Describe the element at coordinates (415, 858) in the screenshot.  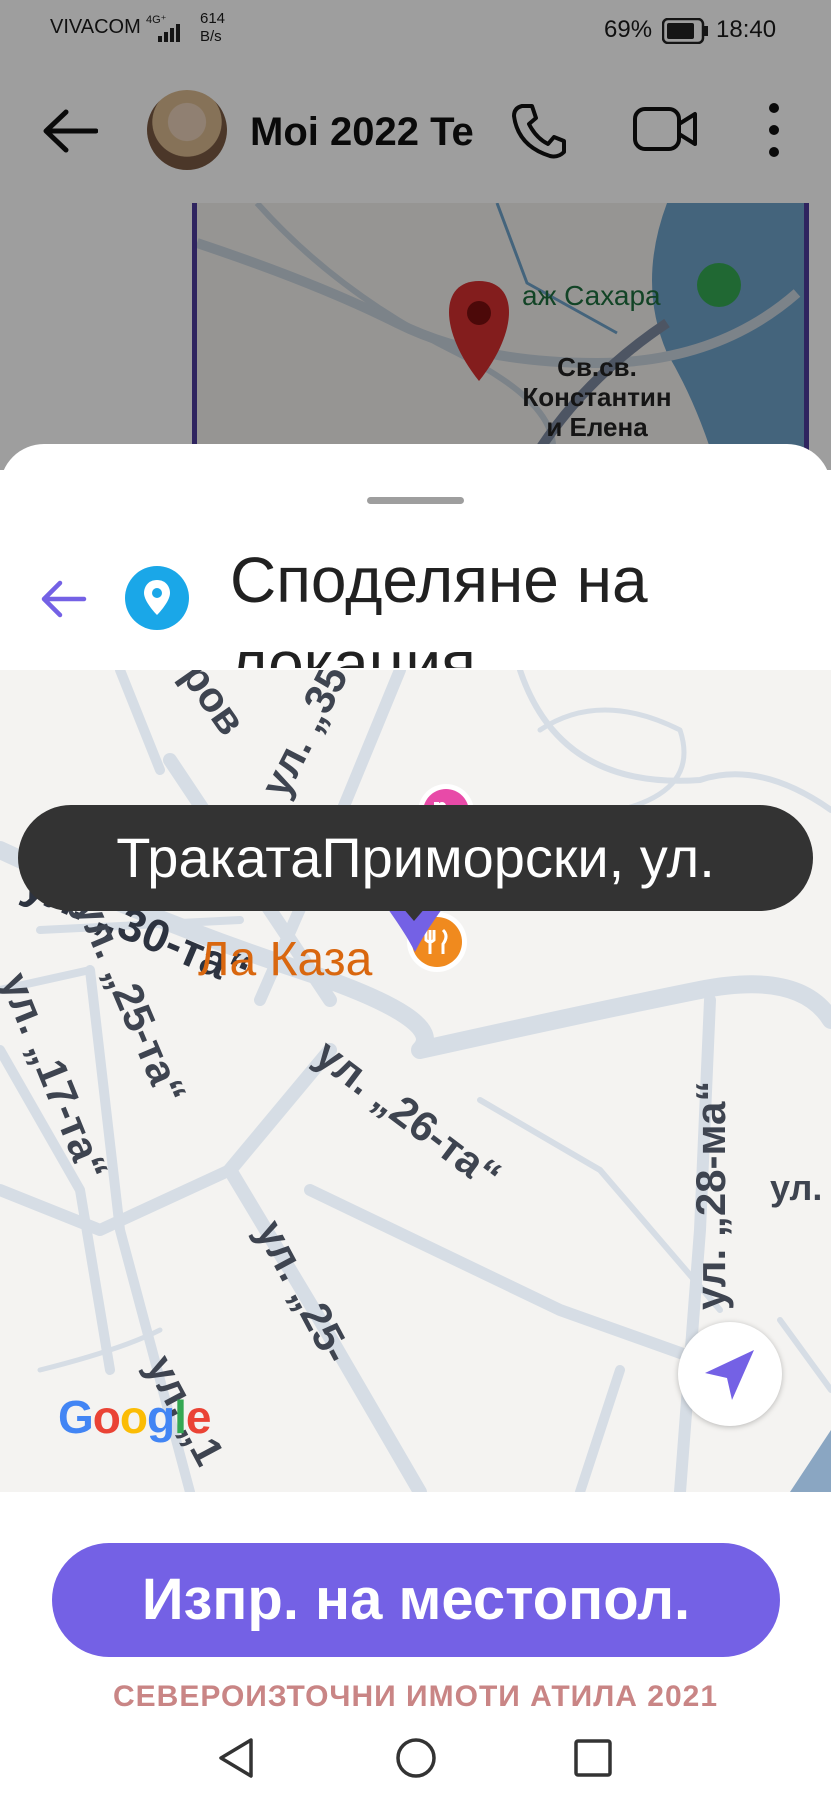
I see `address-tooltip: ТракатаПриморски, ул.` at that location.